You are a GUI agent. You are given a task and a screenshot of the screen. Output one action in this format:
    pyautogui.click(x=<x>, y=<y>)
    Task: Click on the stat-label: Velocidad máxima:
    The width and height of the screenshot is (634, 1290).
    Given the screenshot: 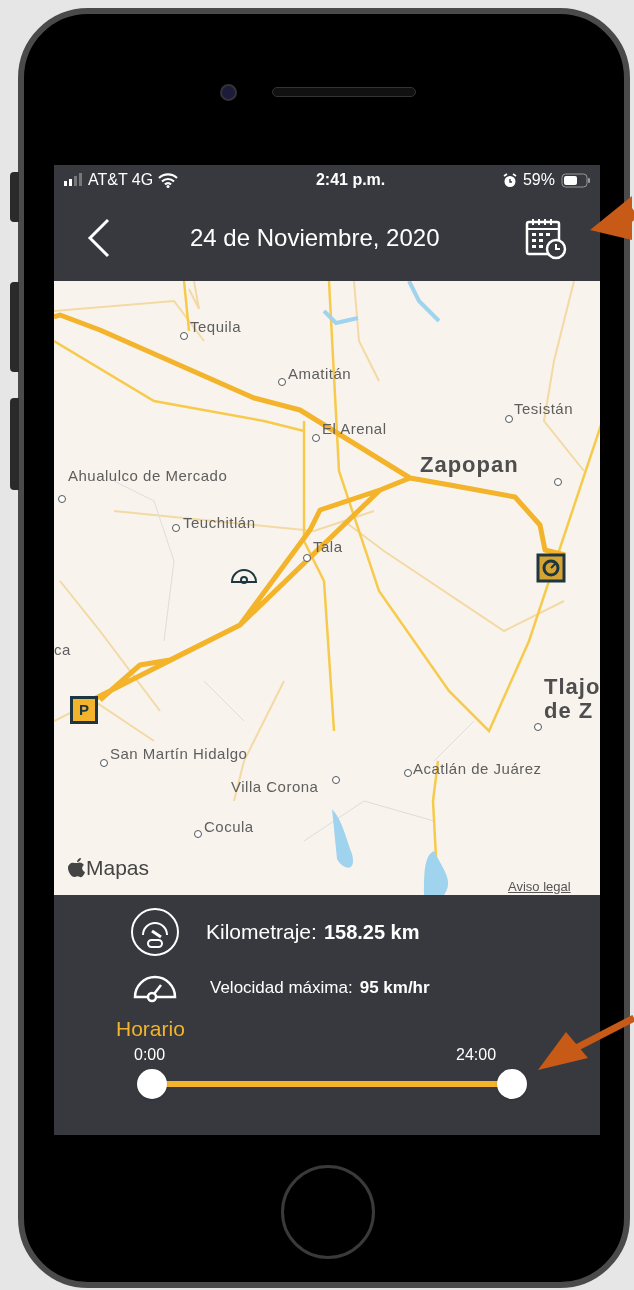 What is the action you would take?
    pyautogui.click(x=281, y=988)
    